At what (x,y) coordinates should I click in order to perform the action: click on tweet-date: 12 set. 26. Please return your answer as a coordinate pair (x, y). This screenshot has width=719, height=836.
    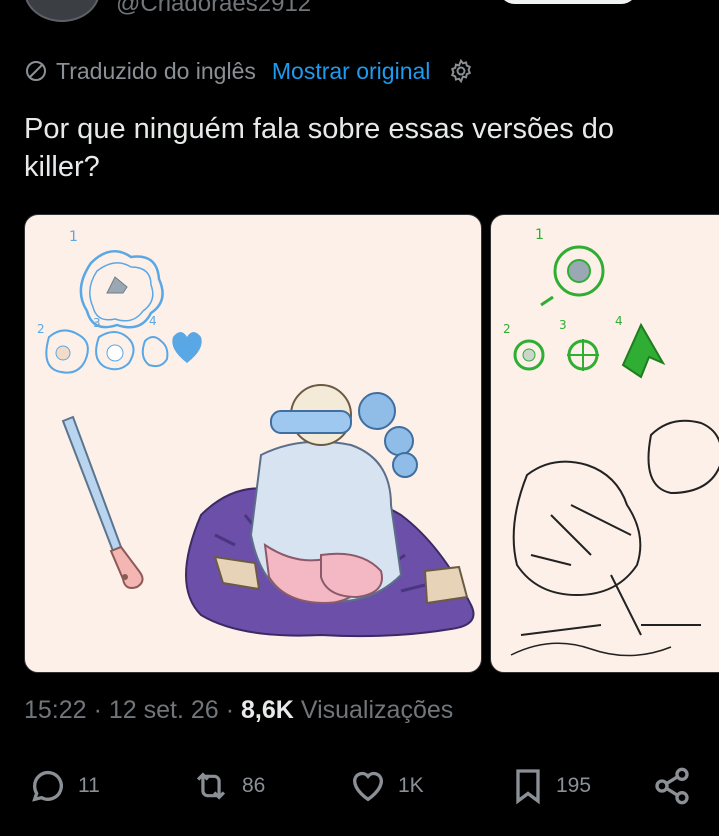
    Looking at the image, I should click on (163, 710).